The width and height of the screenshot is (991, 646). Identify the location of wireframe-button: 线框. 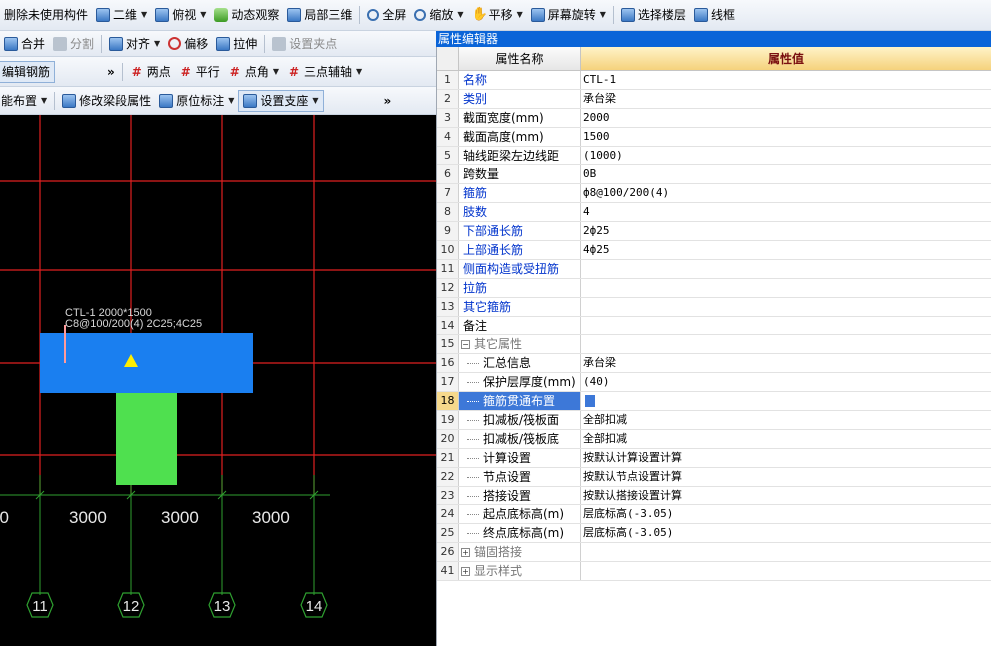
(714, 15).